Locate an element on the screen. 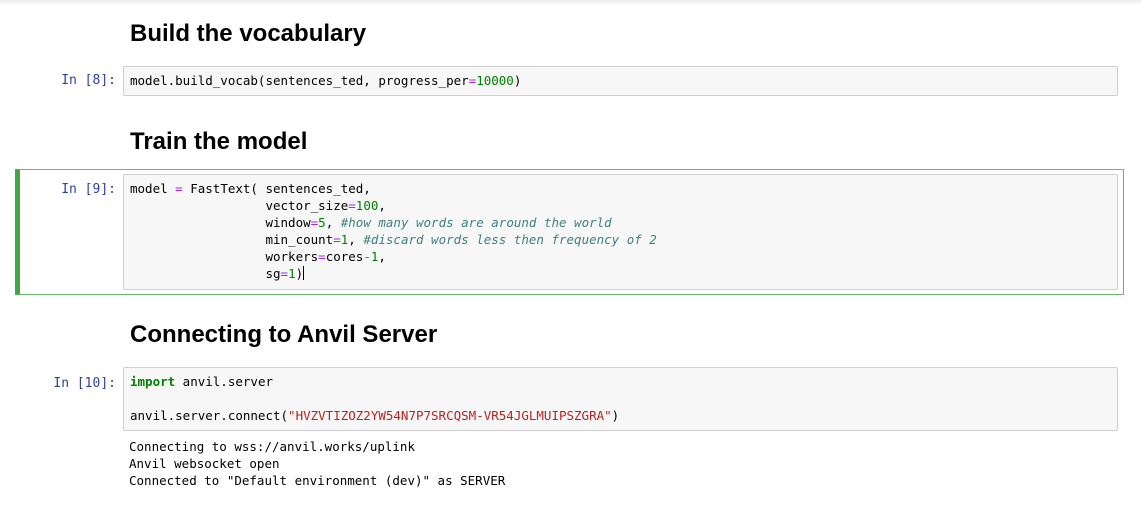 The width and height of the screenshot is (1141, 505). heading-anvil-server: Connecting to Anvil Server is located at coordinates (284, 334).